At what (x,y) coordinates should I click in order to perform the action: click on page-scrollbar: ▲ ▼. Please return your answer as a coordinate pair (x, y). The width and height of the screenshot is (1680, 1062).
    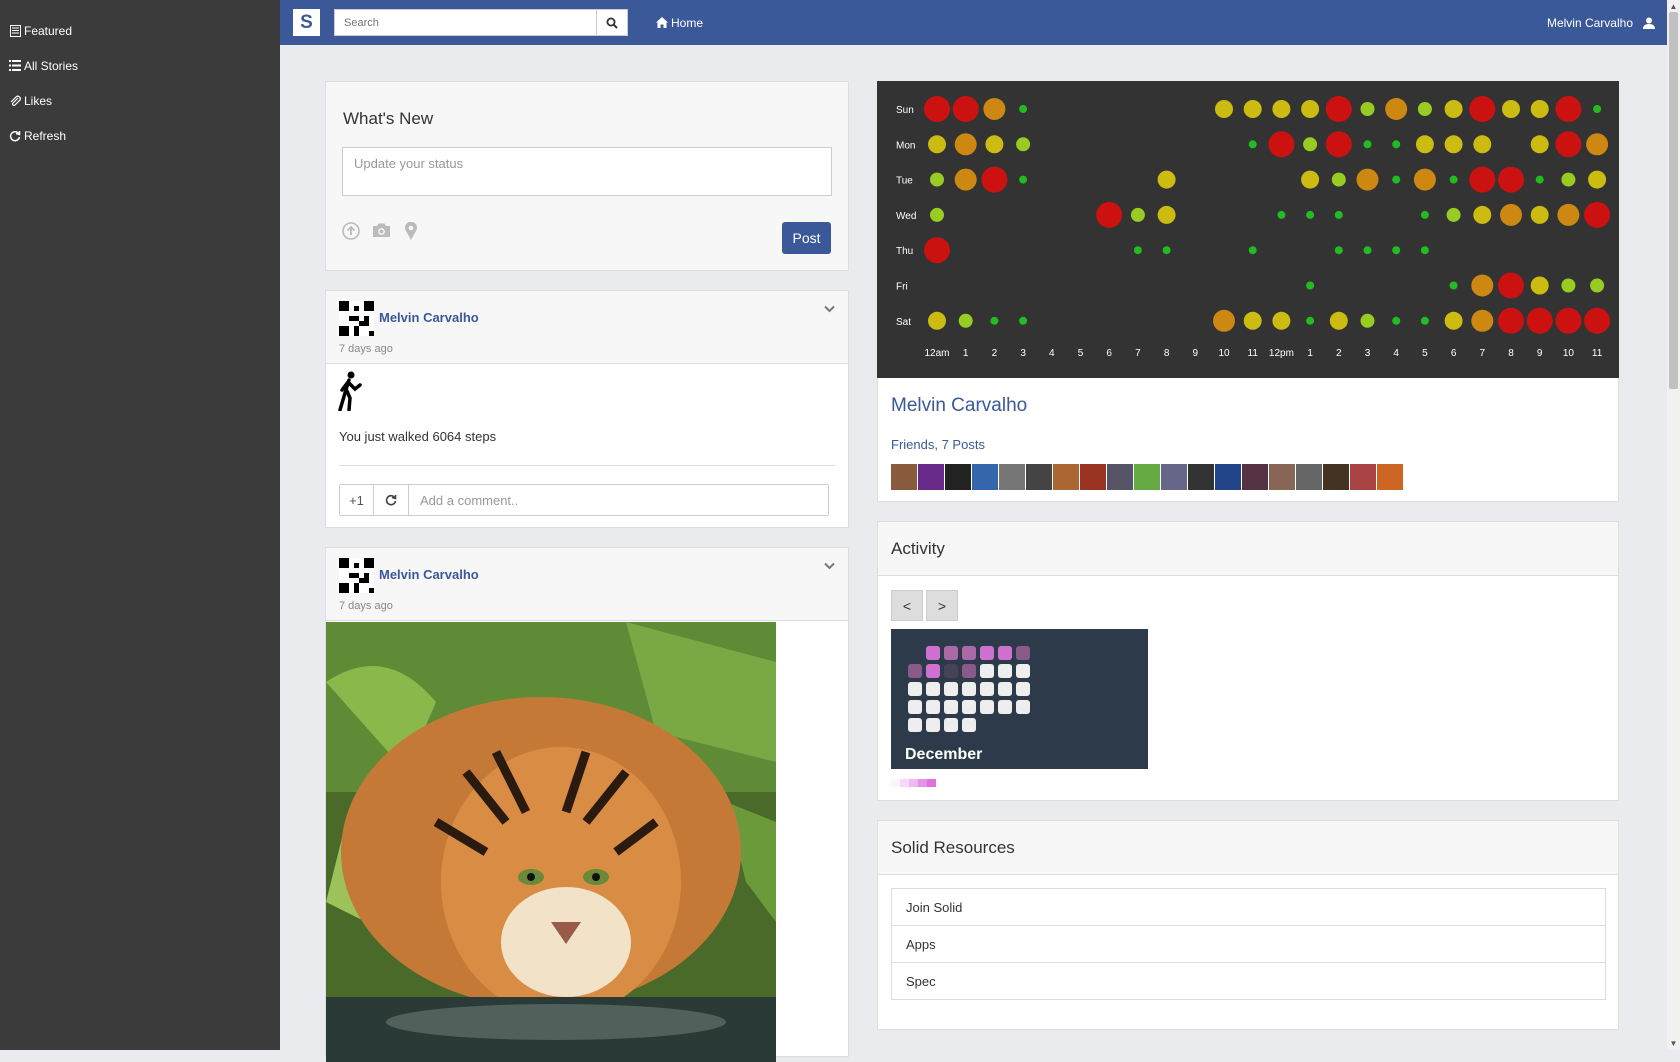
    Looking at the image, I should click on (1673, 525).